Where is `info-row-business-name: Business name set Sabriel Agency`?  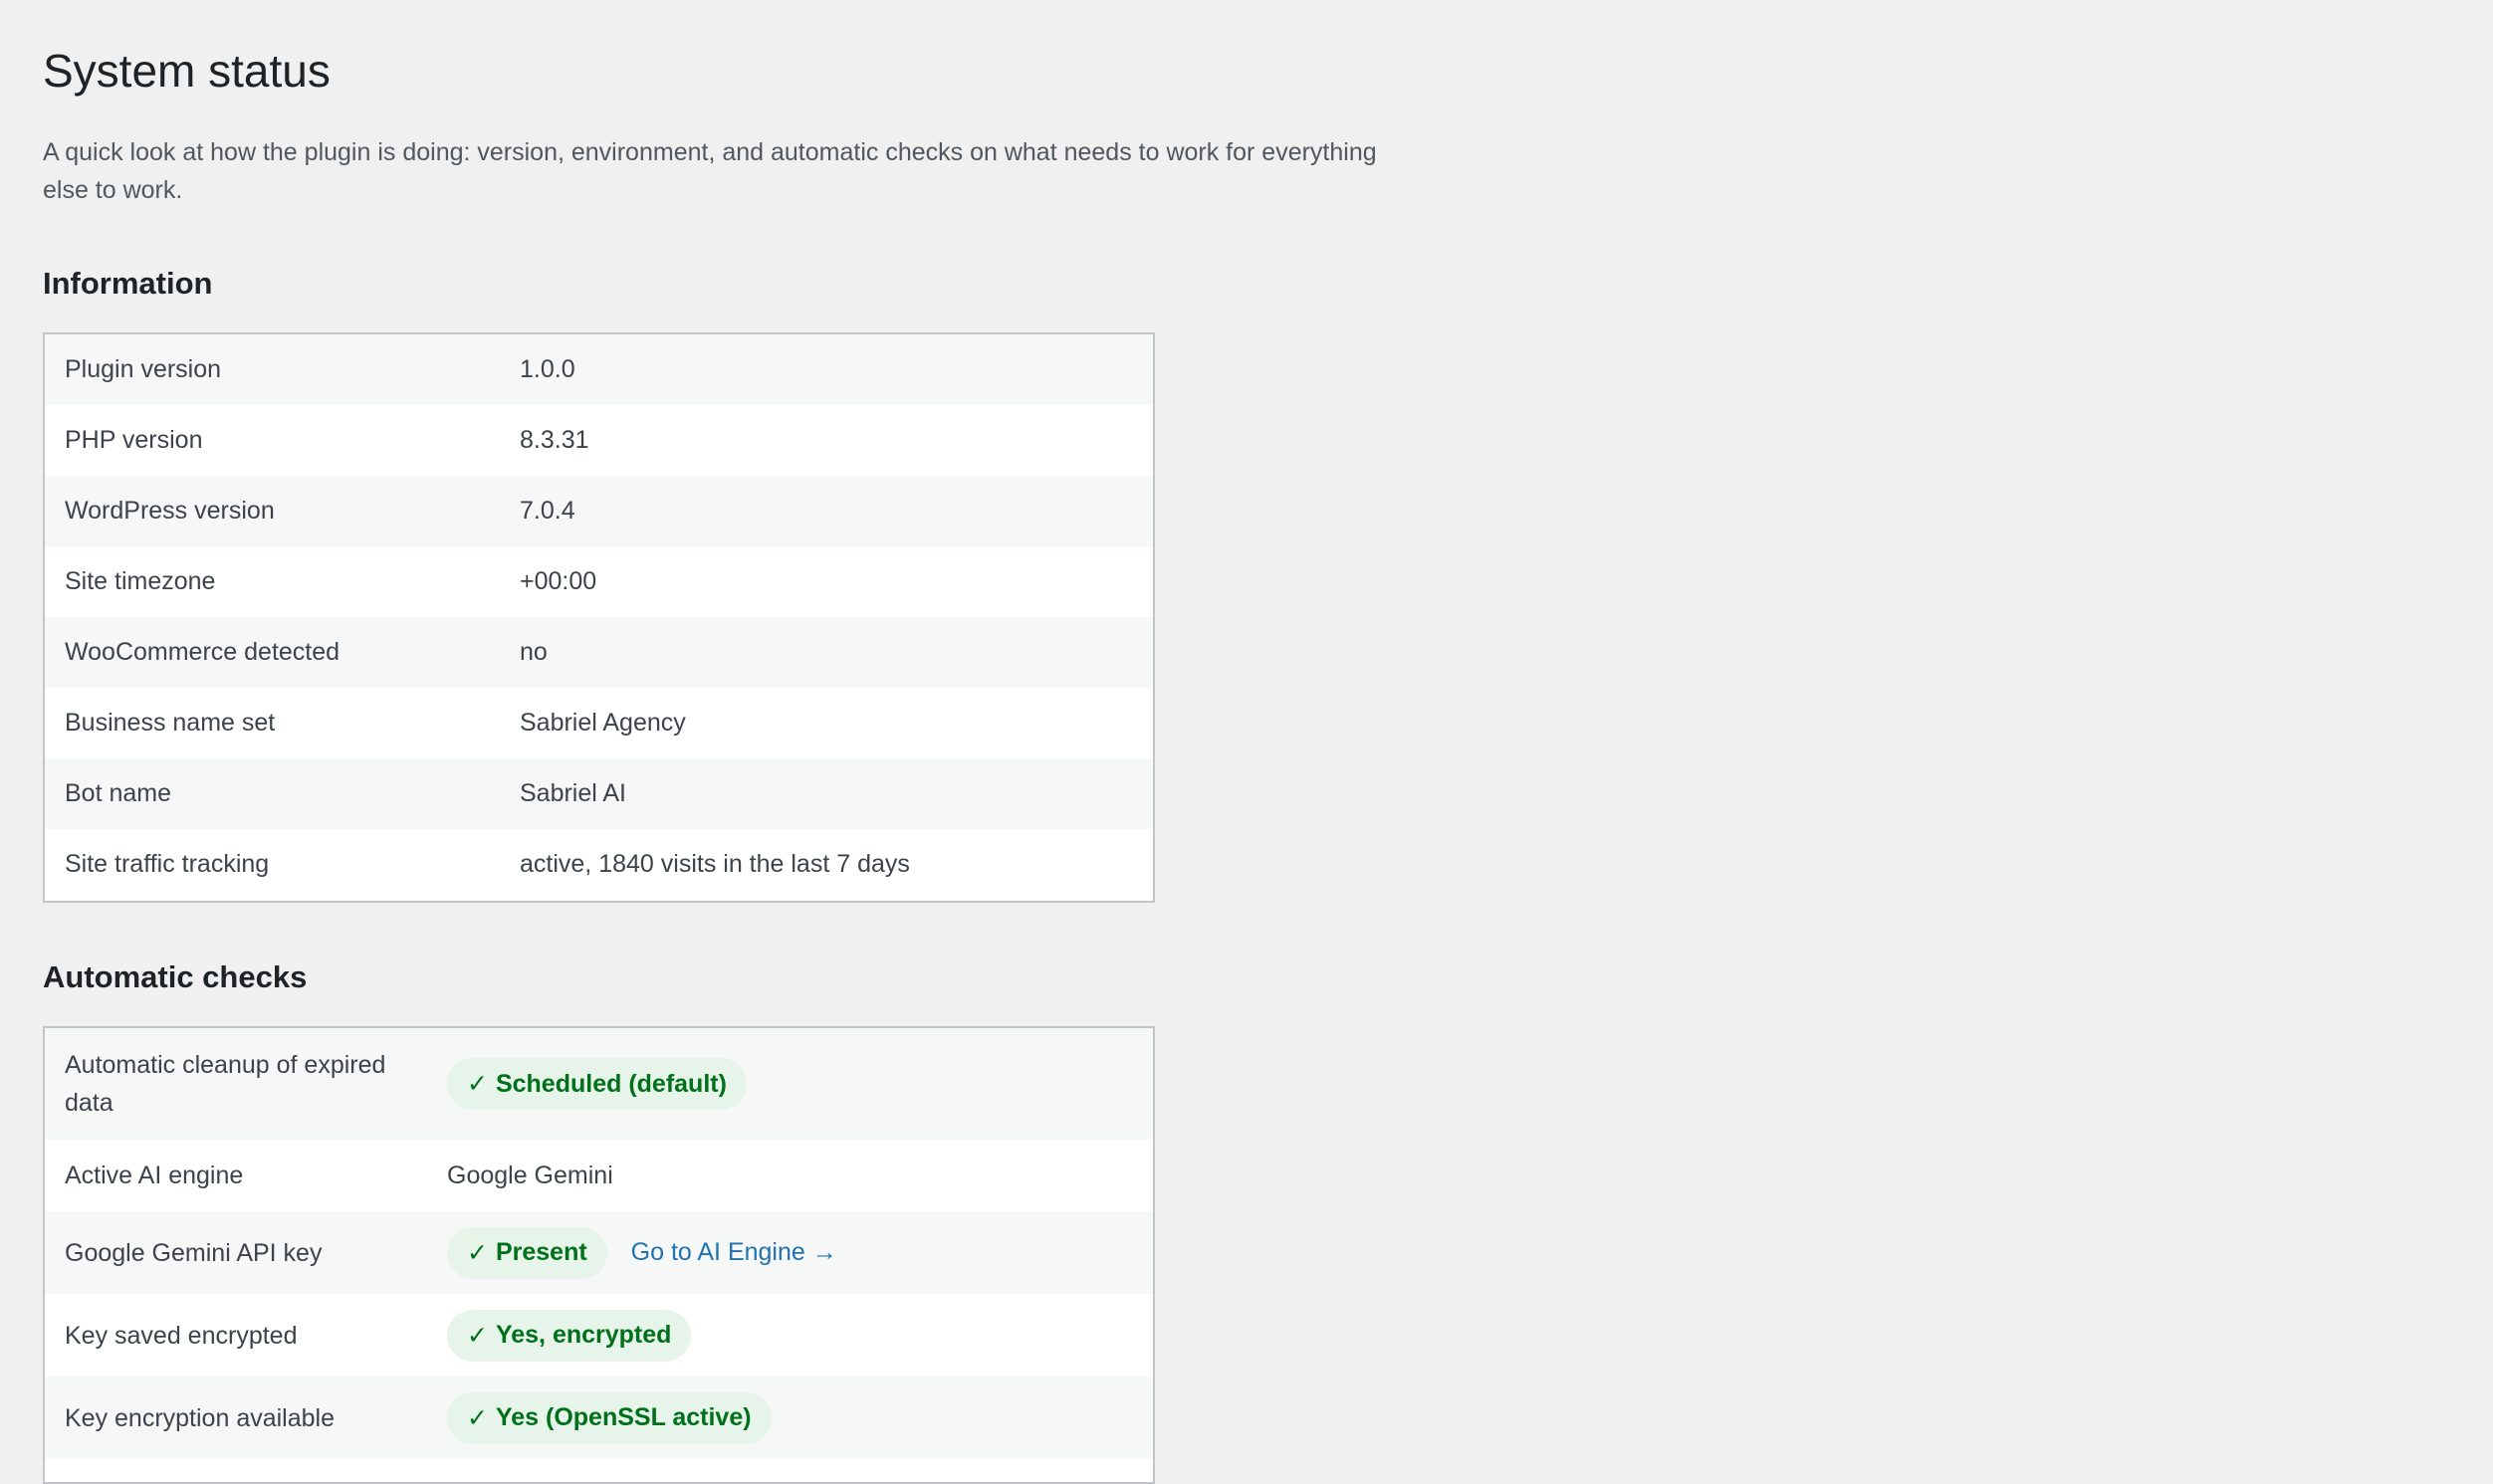
info-row-business-name: Business name set Sabriel Agency is located at coordinates (599, 723).